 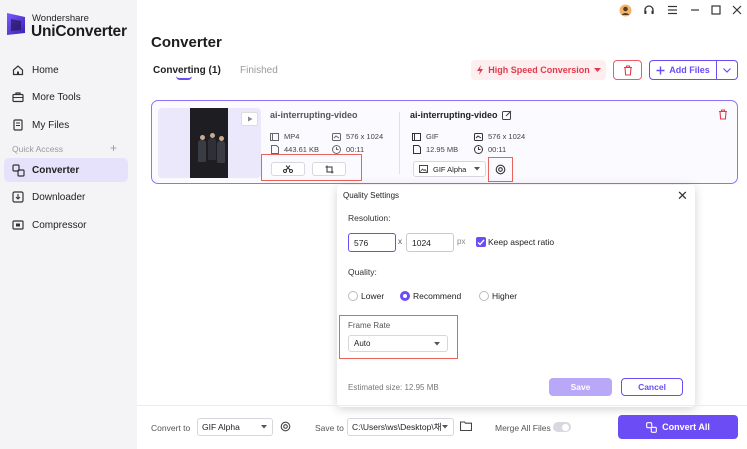 I want to click on convert-to-value: GIF Alpha, so click(x=221, y=427).